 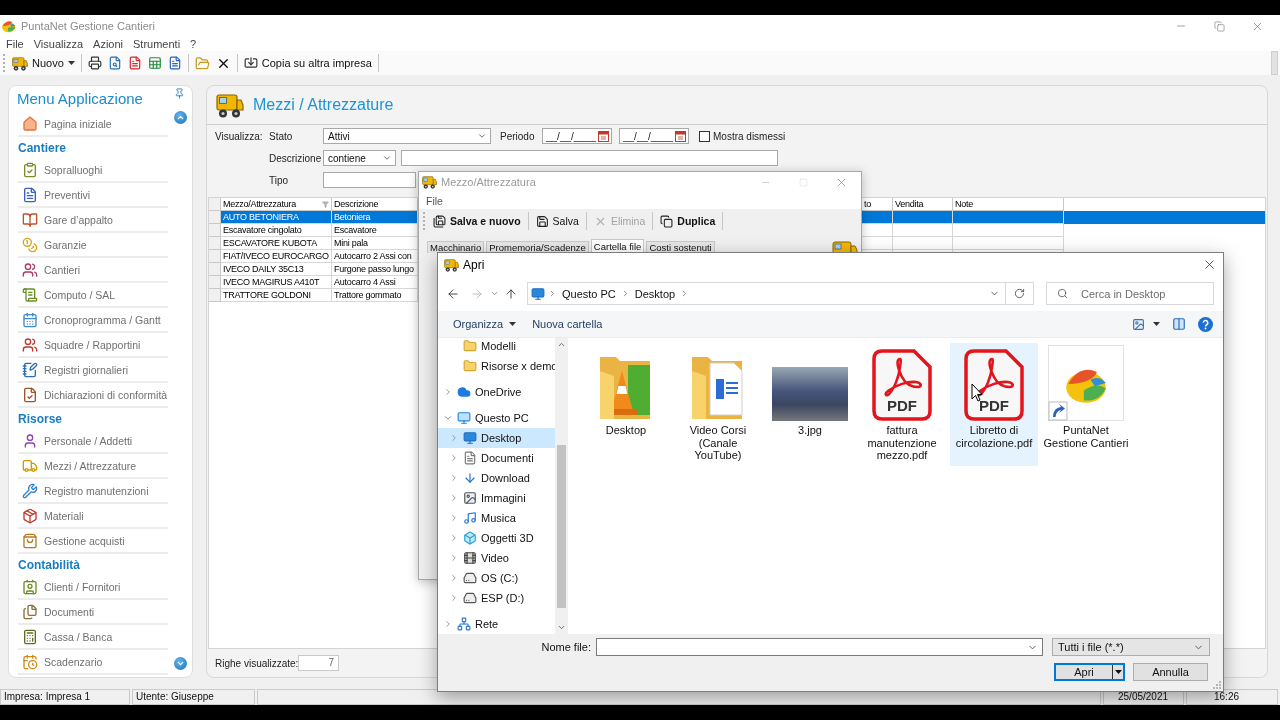 I want to click on field-label: Stato, so click(x=281, y=136).